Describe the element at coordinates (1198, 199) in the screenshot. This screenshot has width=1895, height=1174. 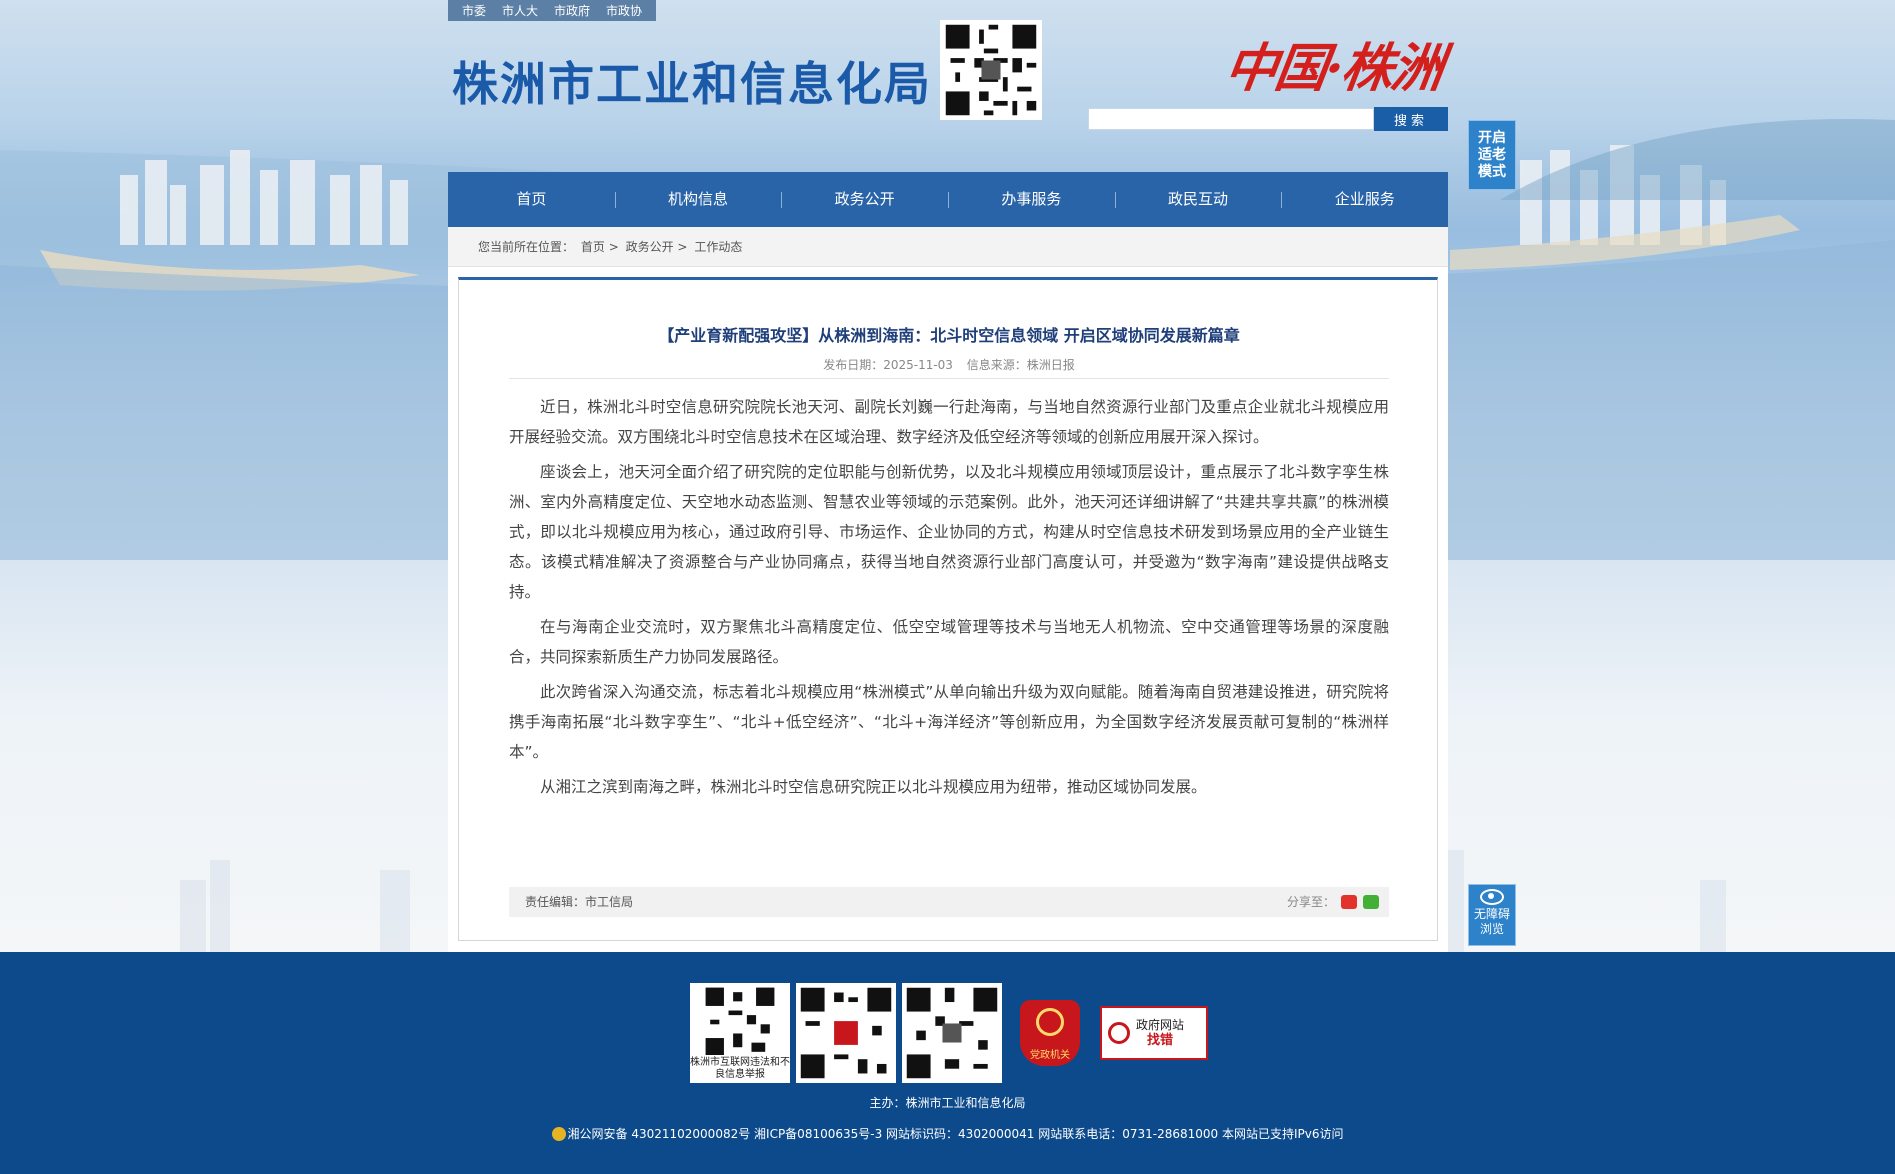
I see `nav-item-interaction: 政民互动` at that location.